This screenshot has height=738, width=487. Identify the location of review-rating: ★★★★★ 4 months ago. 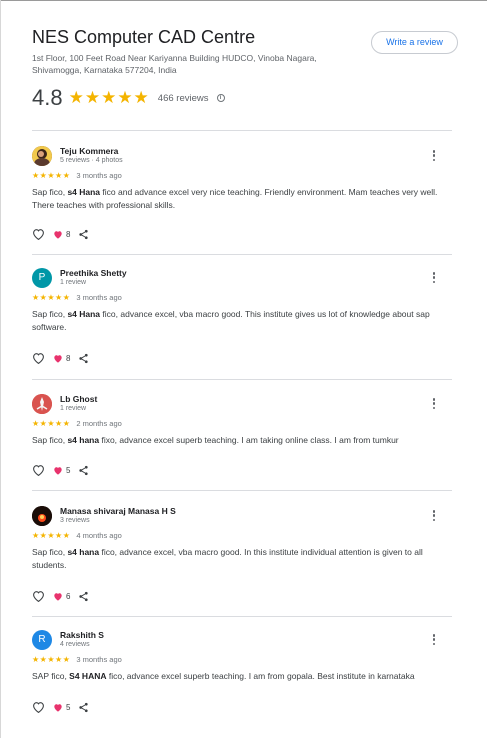
(77, 535).